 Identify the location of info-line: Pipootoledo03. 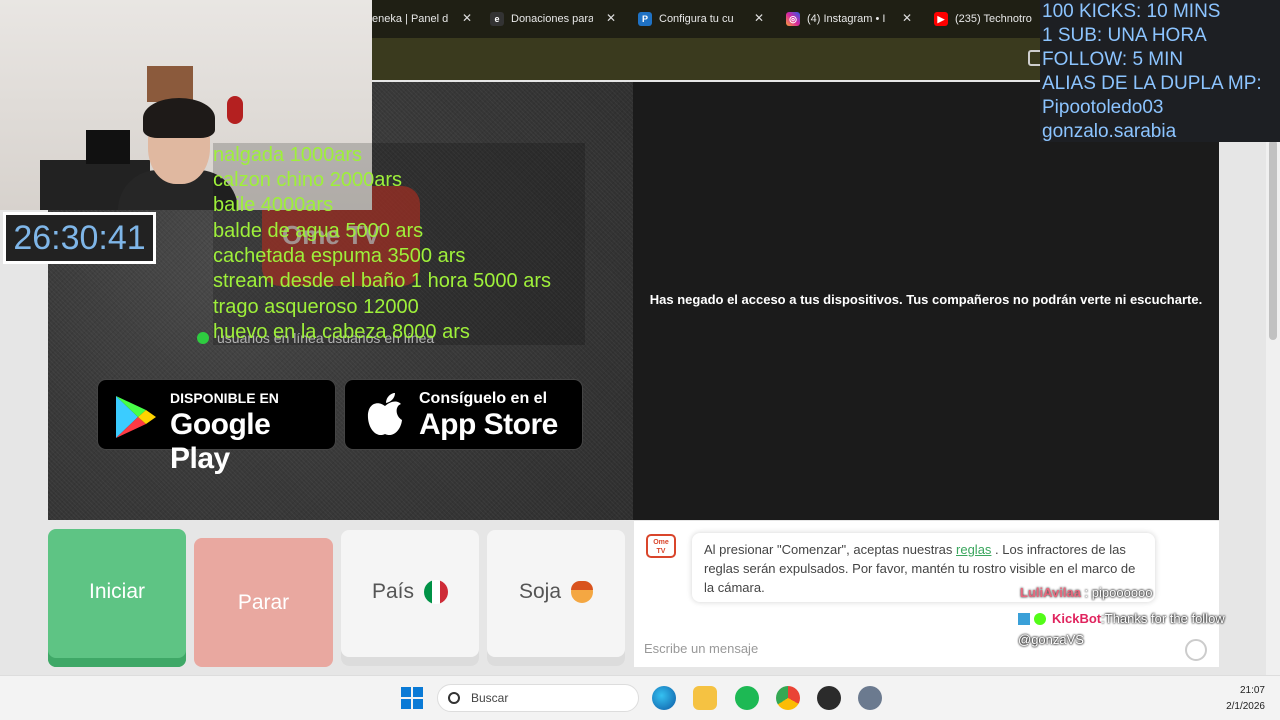
(1103, 107).